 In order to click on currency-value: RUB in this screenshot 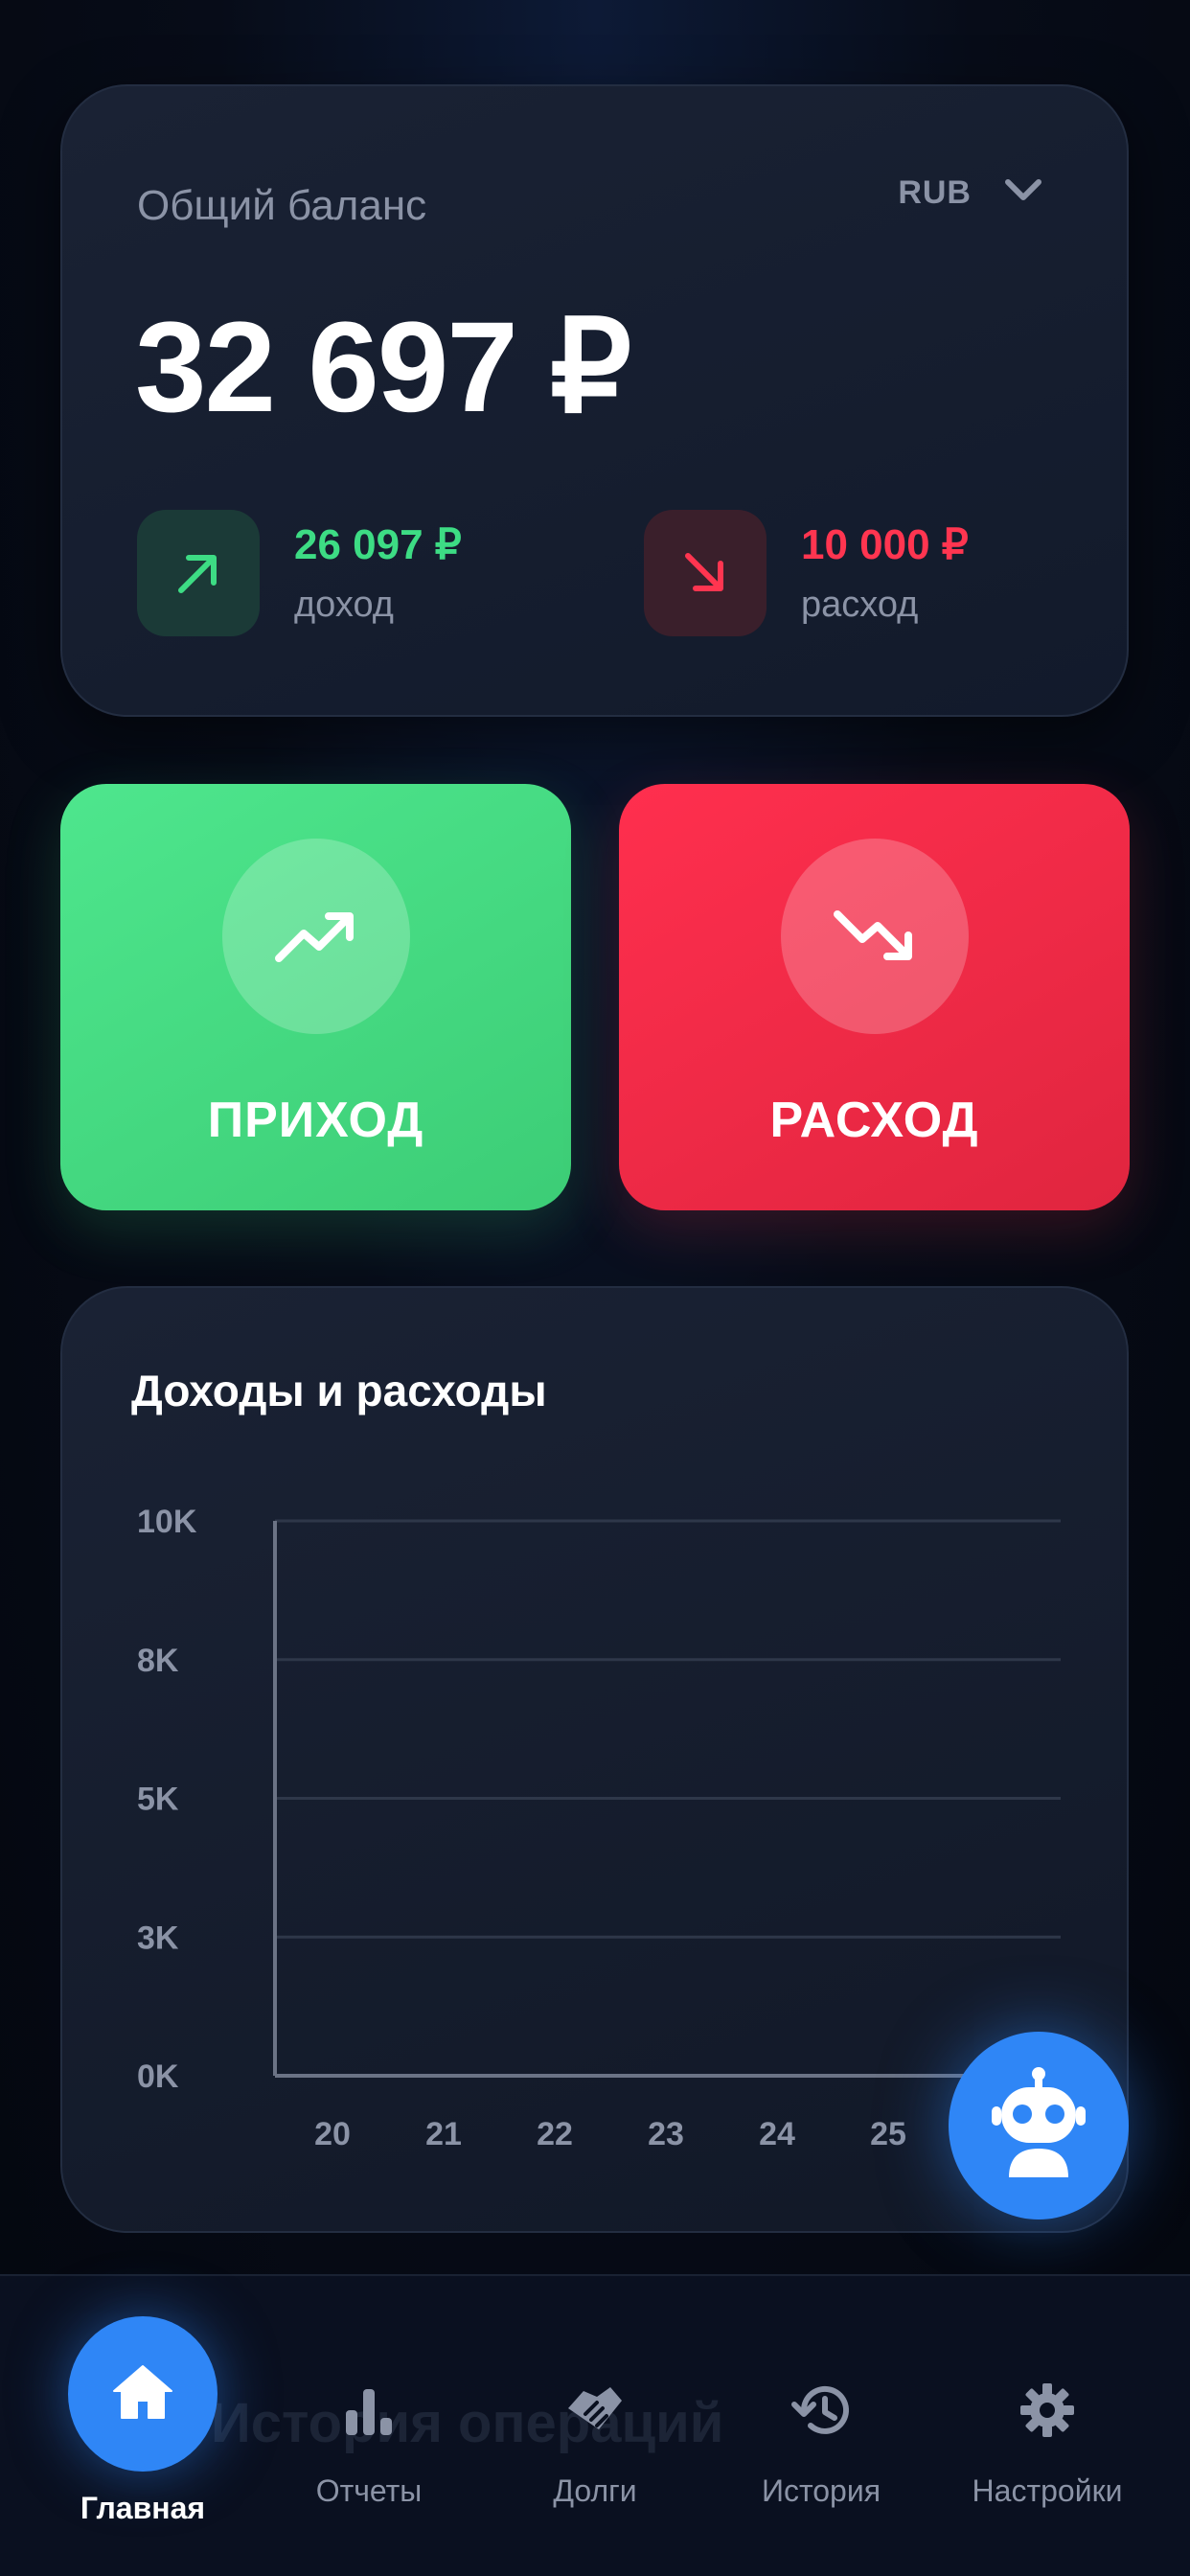, I will do `click(935, 193)`.